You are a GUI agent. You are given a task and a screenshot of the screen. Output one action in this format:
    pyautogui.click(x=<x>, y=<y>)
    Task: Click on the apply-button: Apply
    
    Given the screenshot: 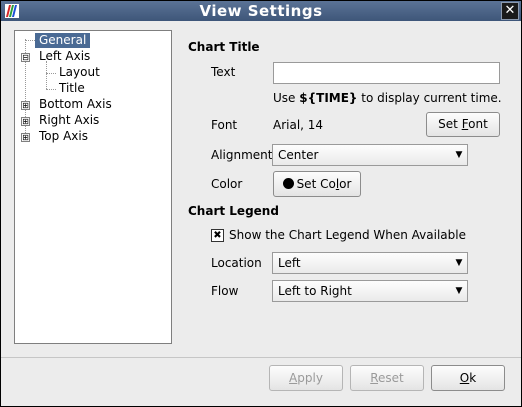 What is the action you would take?
    pyautogui.click(x=306, y=378)
    